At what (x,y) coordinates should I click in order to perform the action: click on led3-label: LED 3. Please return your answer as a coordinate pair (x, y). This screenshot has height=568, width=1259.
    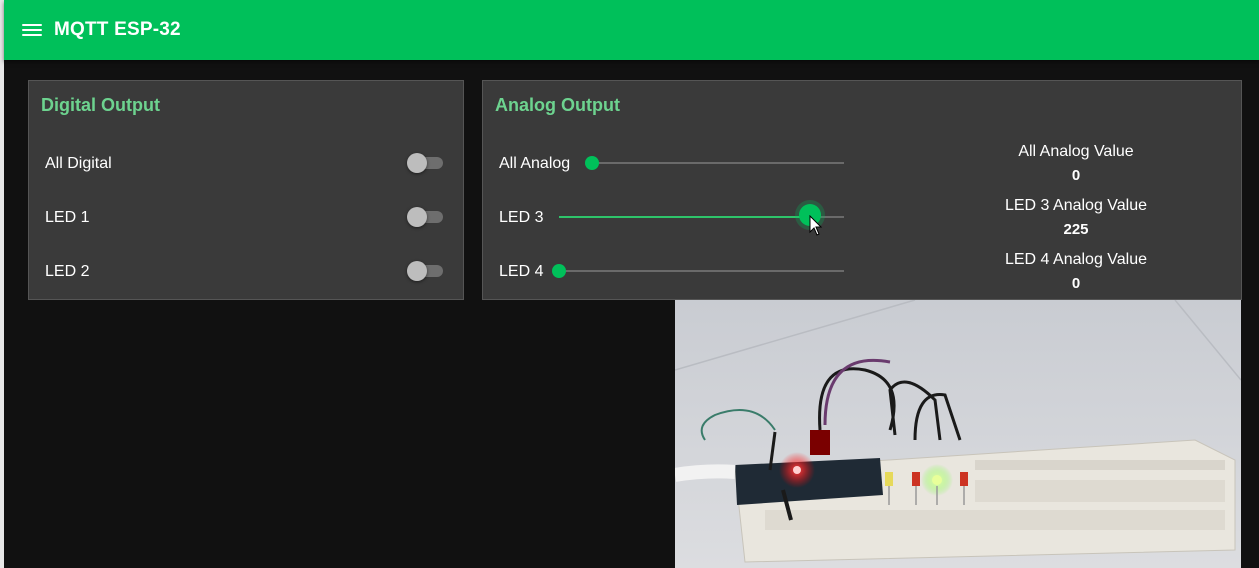
    Looking at the image, I should click on (521, 217).